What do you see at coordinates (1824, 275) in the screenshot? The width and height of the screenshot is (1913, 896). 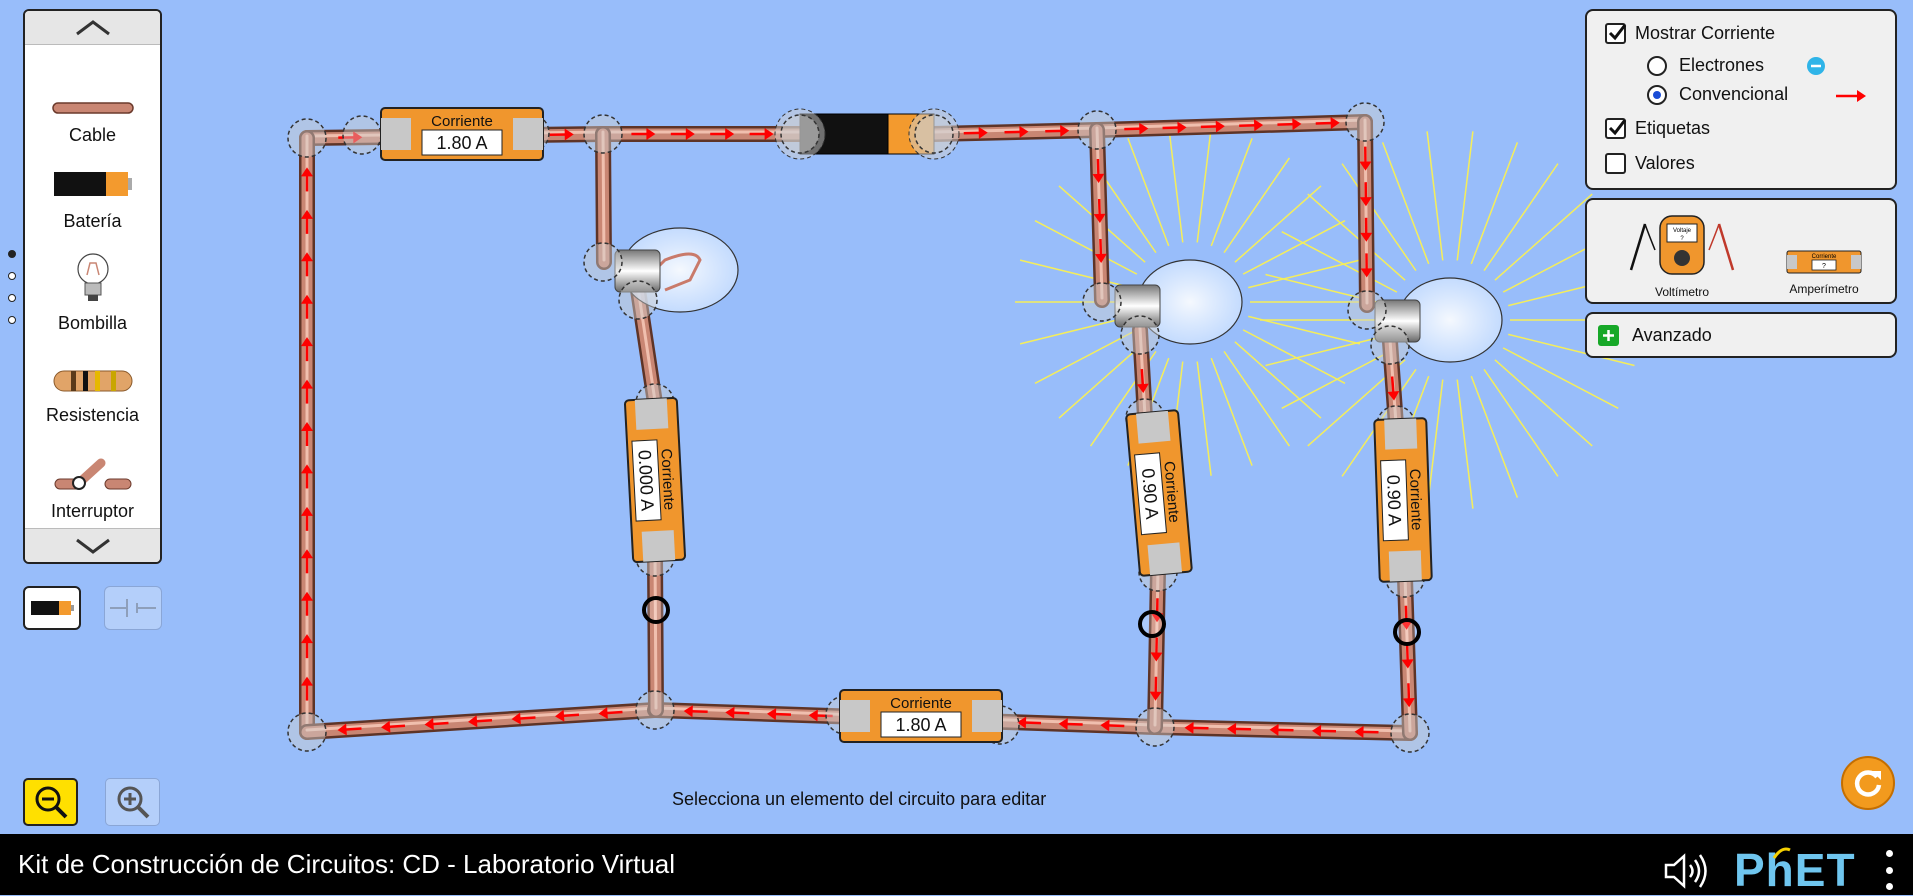 I see `ammeter-tool: Corriente ? Amperímetro` at bounding box center [1824, 275].